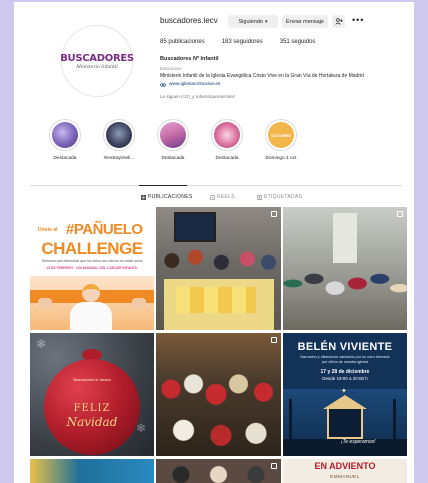  What do you see at coordinates (281, 158) in the screenshot?
I see `highlight-label: Domingo 4 oct` at bounding box center [281, 158].